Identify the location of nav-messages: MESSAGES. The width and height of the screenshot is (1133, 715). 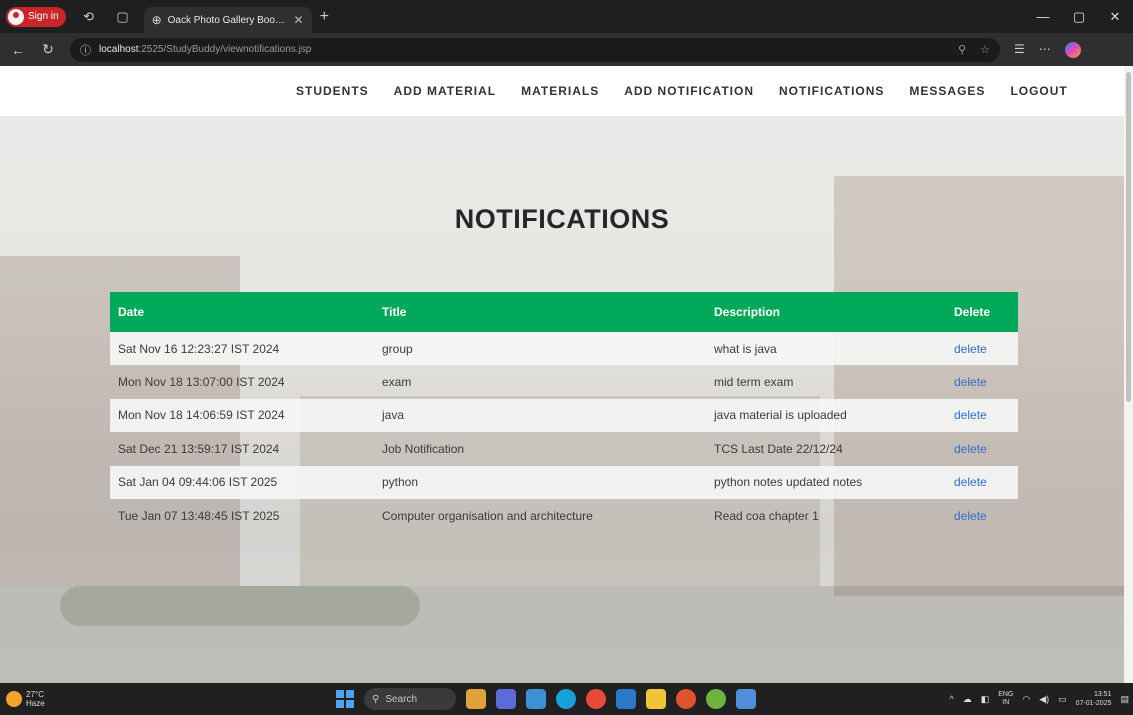
(947, 91).